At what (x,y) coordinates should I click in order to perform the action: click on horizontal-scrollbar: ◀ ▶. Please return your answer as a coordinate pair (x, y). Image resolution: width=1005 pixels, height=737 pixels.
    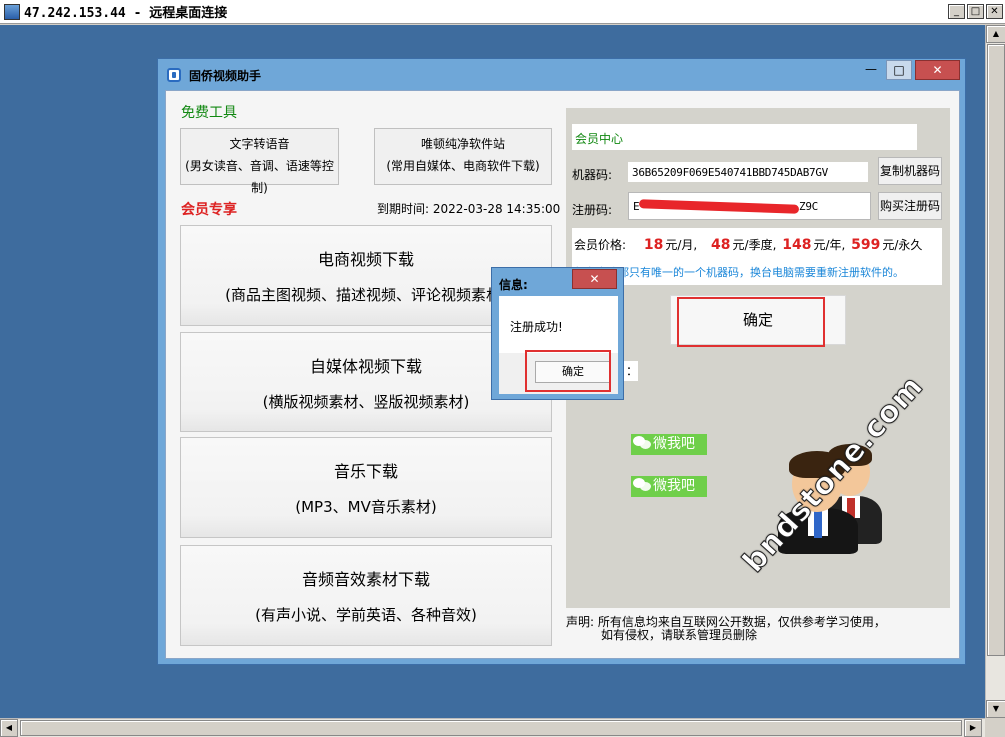
    Looking at the image, I should click on (492, 727).